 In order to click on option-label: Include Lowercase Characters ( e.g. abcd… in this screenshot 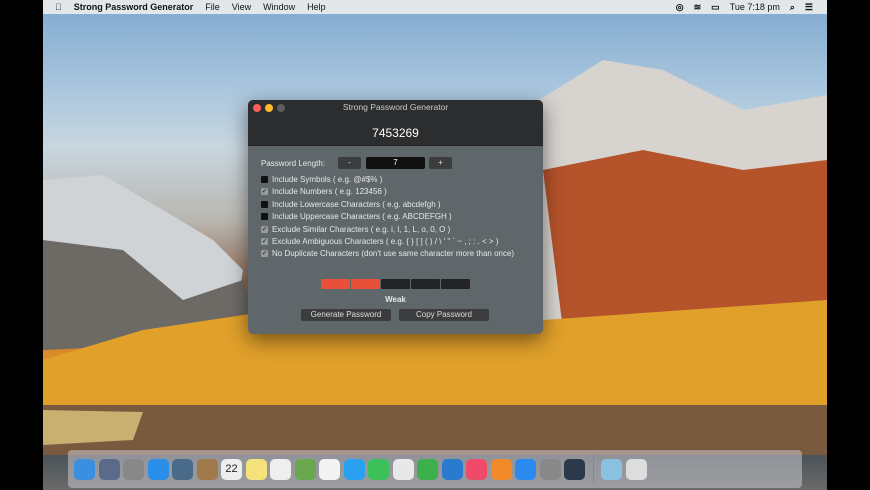, I will do `click(356, 204)`.